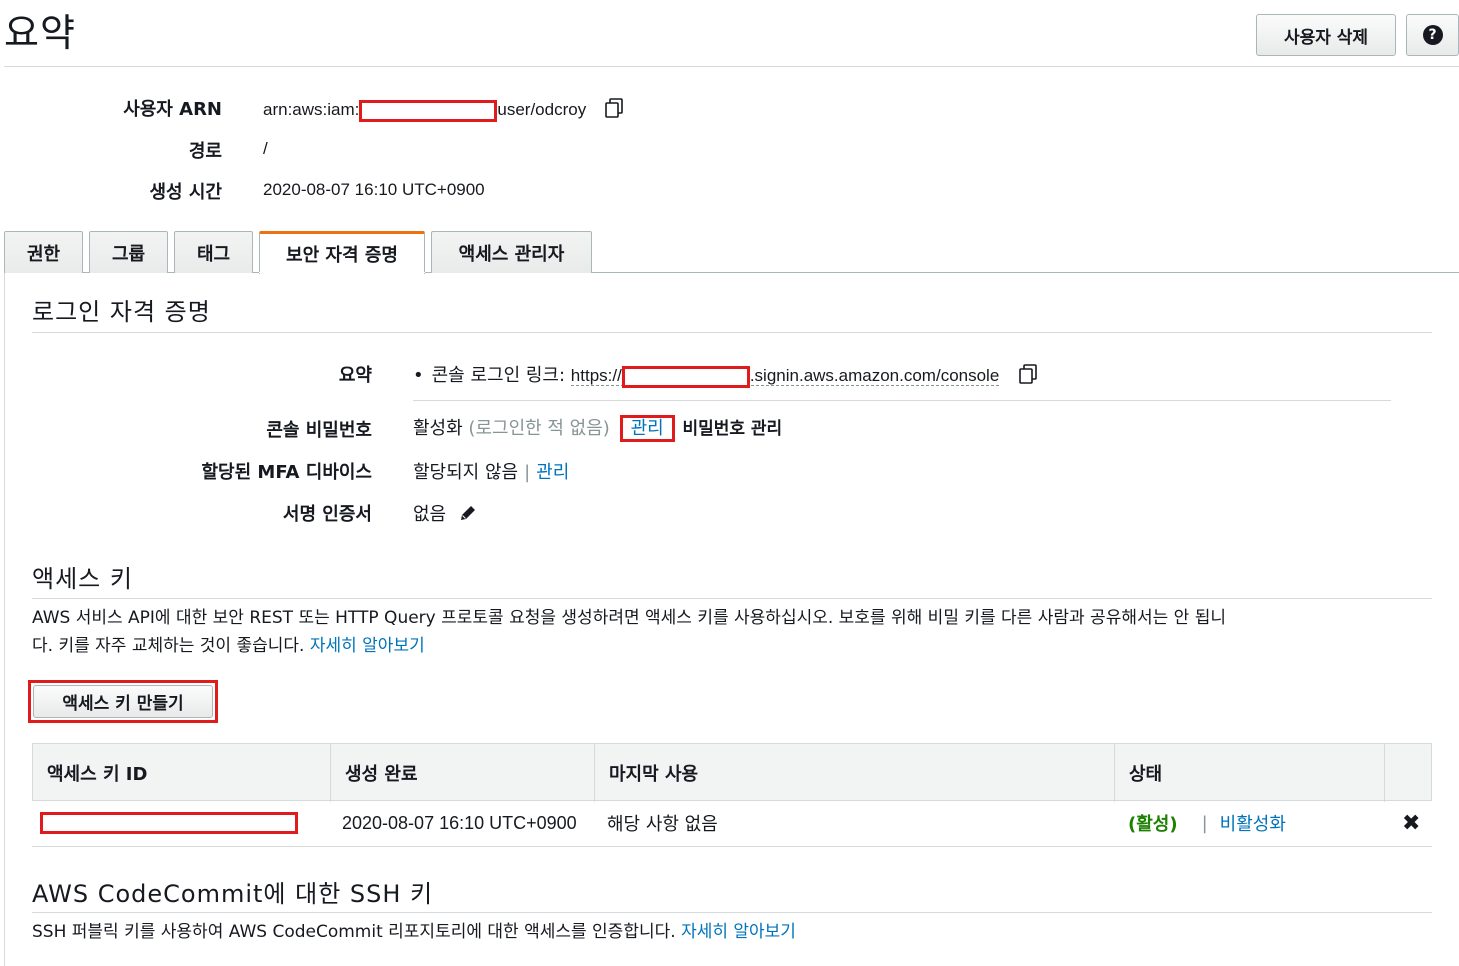 The height and width of the screenshot is (966, 1459). I want to click on tab-access-advisor: 액세스 관리자, so click(511, 252).